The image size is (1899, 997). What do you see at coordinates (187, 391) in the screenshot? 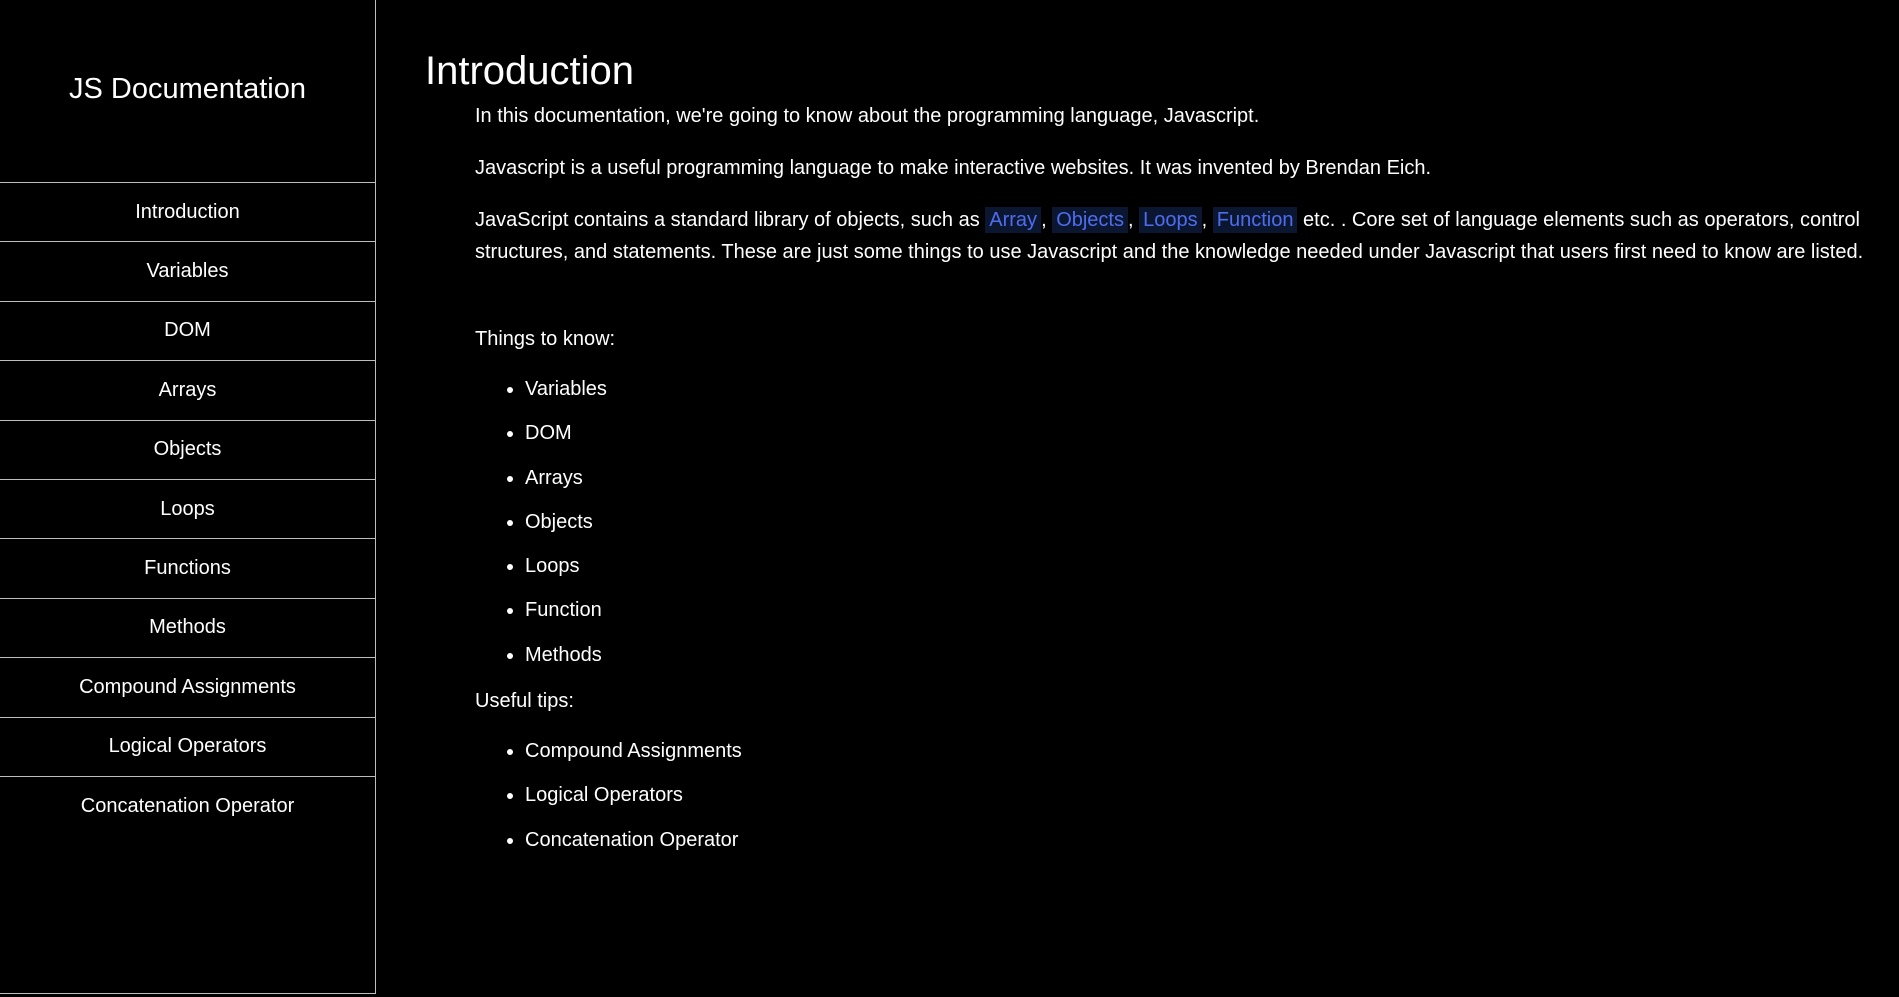
I see `nav-link-arrays: Arrays` at bounding box center [187, 391].